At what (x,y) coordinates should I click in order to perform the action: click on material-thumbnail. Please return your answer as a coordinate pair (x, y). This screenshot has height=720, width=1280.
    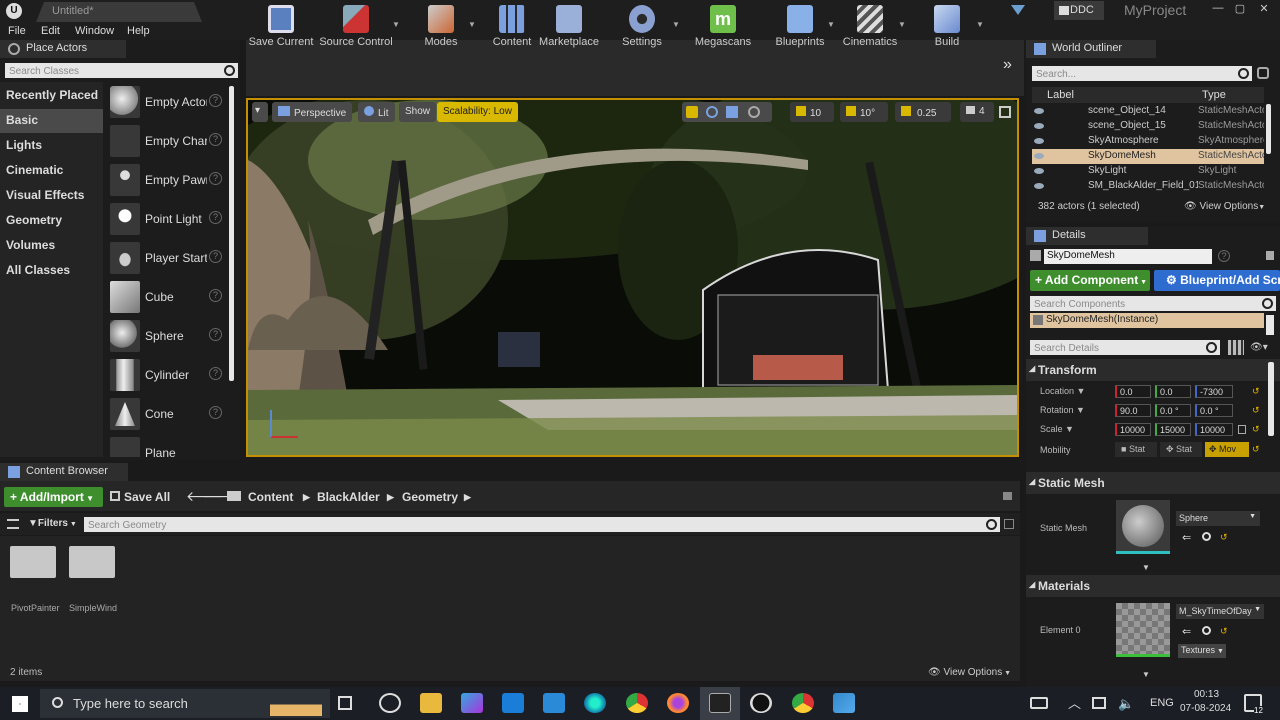
    Looking at the image, I should click on (1143, 630).